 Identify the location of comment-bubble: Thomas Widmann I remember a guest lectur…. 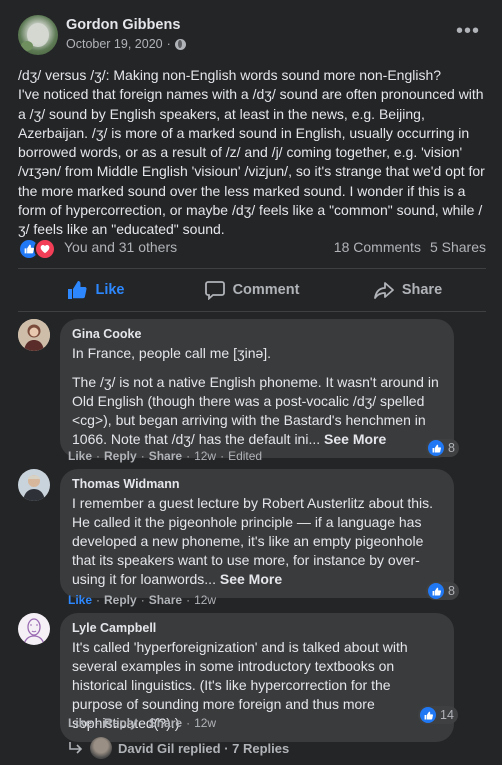
(257, 533).